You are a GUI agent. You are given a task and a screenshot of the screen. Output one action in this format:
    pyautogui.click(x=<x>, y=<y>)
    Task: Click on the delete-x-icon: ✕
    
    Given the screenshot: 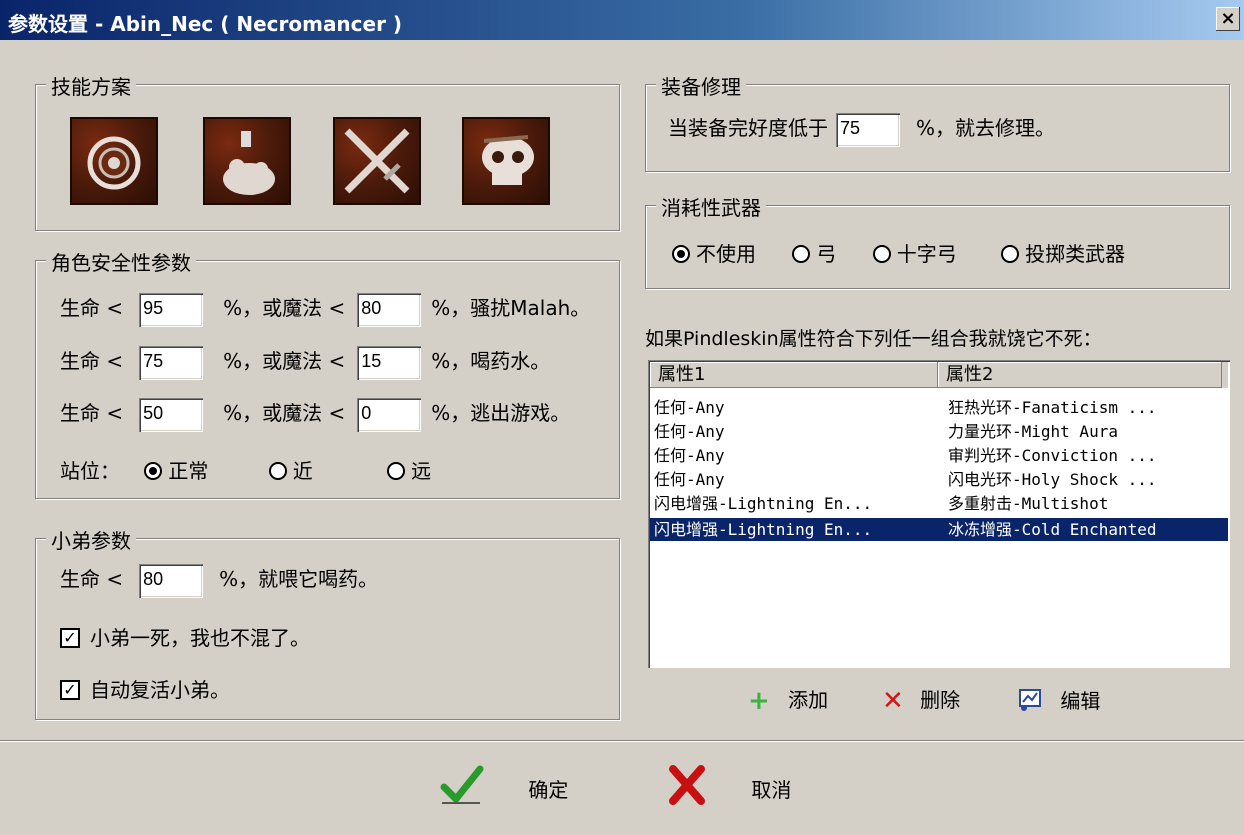 What is the action you would take?
    pyautogui.click(x=893, y=701)
    